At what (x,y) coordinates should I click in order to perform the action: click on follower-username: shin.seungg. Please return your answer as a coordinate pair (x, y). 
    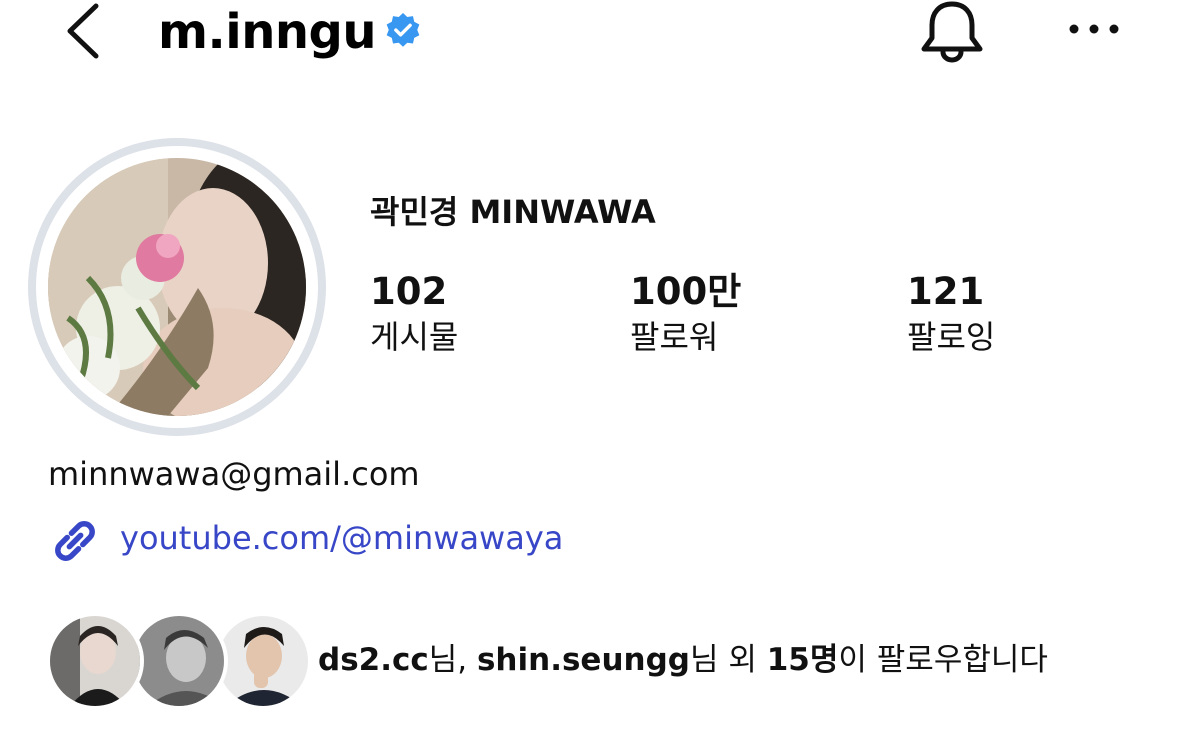
    Looking at the image, I should click on (583, 660).